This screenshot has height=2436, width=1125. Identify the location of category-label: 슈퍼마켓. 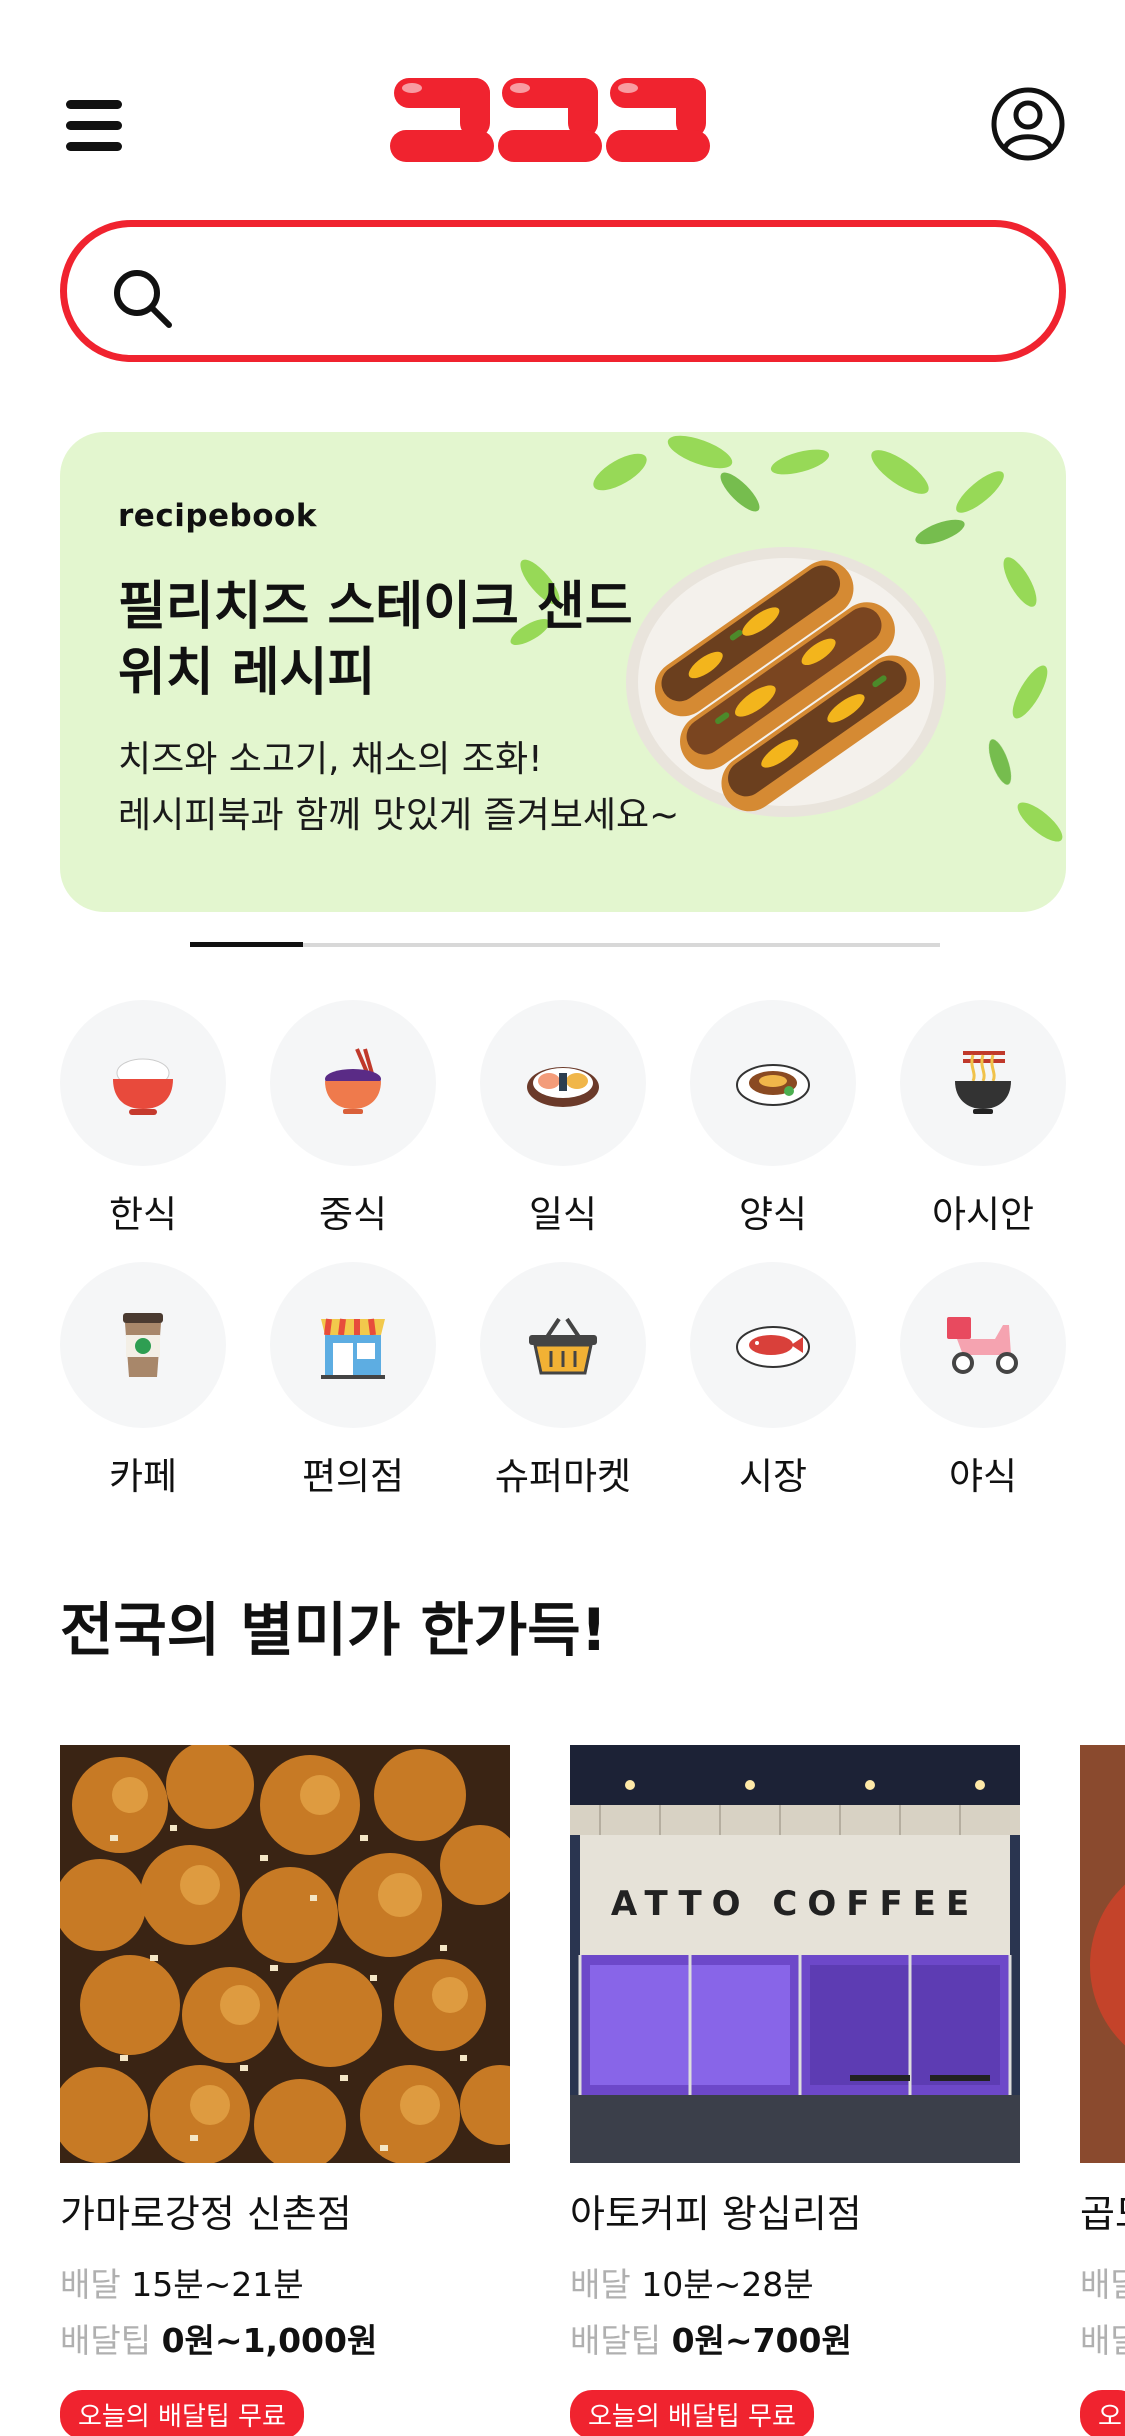
(563, 1476).